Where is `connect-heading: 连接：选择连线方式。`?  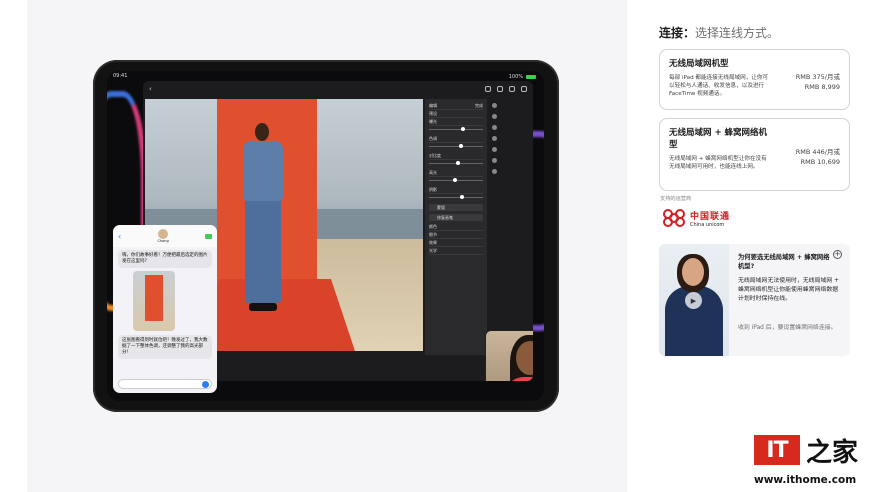 connect-heading: 连接：选择连线方式。 is located at coordinates (719, 32).